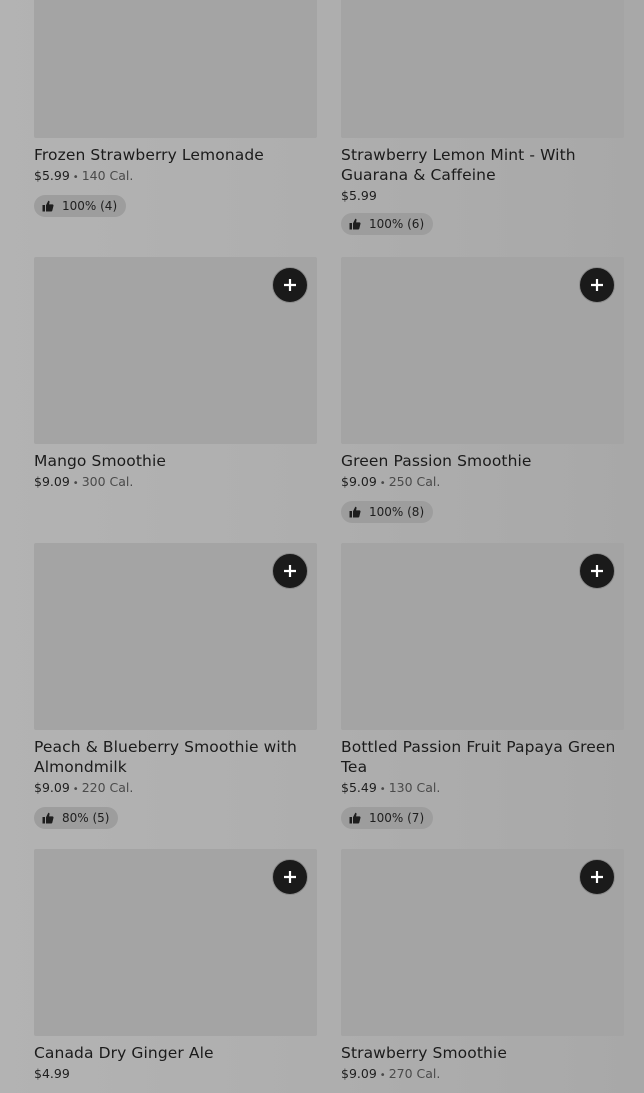 The image size is (644, 1093). Describe the element at coordinates (359, 787) in the screenshot. I see `item-price: $5.49` at that location.